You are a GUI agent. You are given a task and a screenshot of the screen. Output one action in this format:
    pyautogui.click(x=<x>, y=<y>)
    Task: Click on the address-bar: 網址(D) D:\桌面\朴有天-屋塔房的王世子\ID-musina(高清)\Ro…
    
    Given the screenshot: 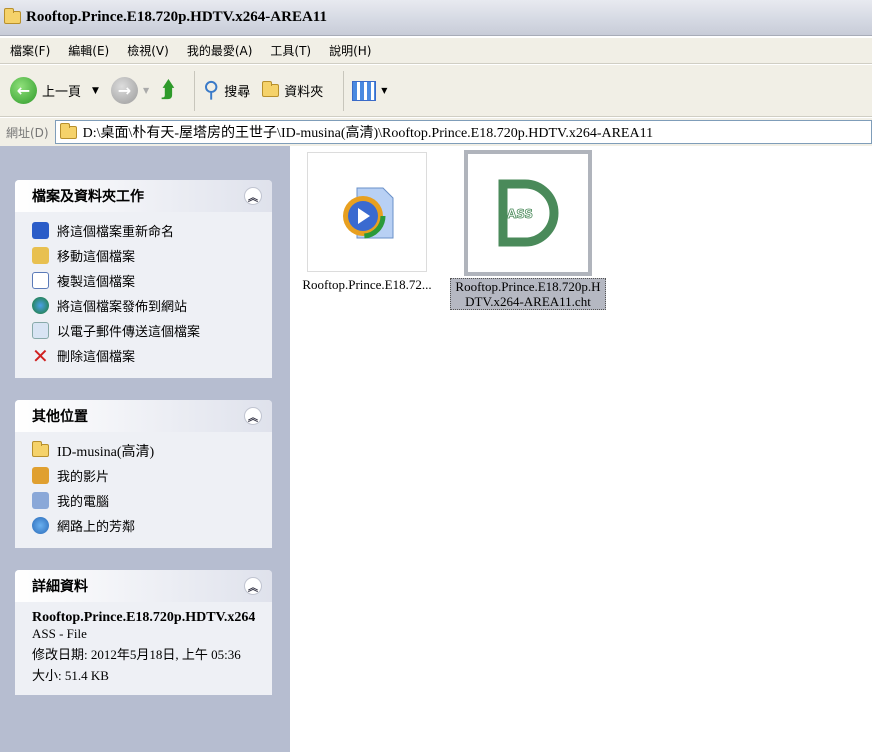 What is the action you would take?
    pyautogui.click(x=436, y=132)
    